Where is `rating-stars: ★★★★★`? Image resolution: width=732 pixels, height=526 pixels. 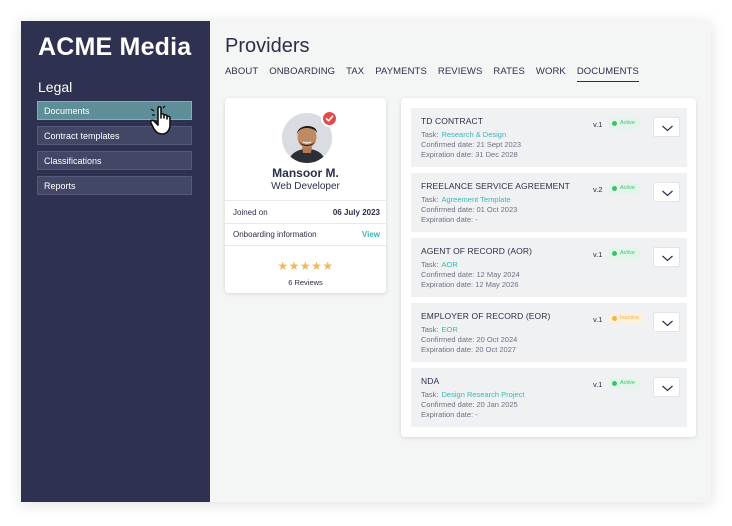
rating-stars: ★★★★★ is located at coordinates (305, 266).